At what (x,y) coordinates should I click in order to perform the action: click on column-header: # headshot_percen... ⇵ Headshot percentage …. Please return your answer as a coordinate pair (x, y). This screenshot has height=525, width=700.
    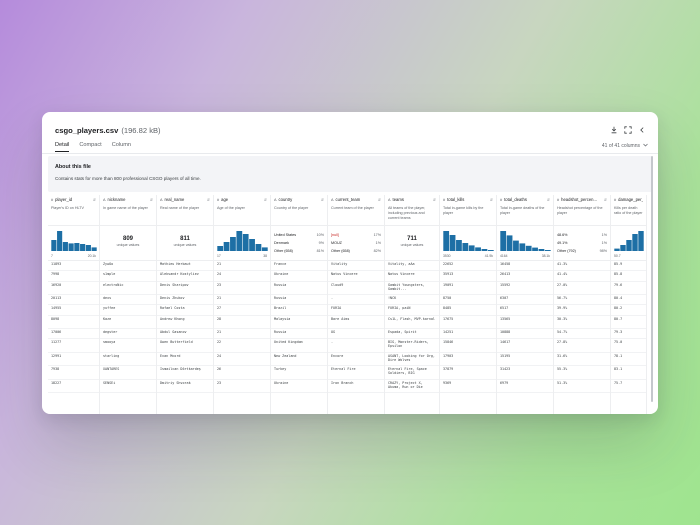
    Looking at the image, I should click on (582, 210).